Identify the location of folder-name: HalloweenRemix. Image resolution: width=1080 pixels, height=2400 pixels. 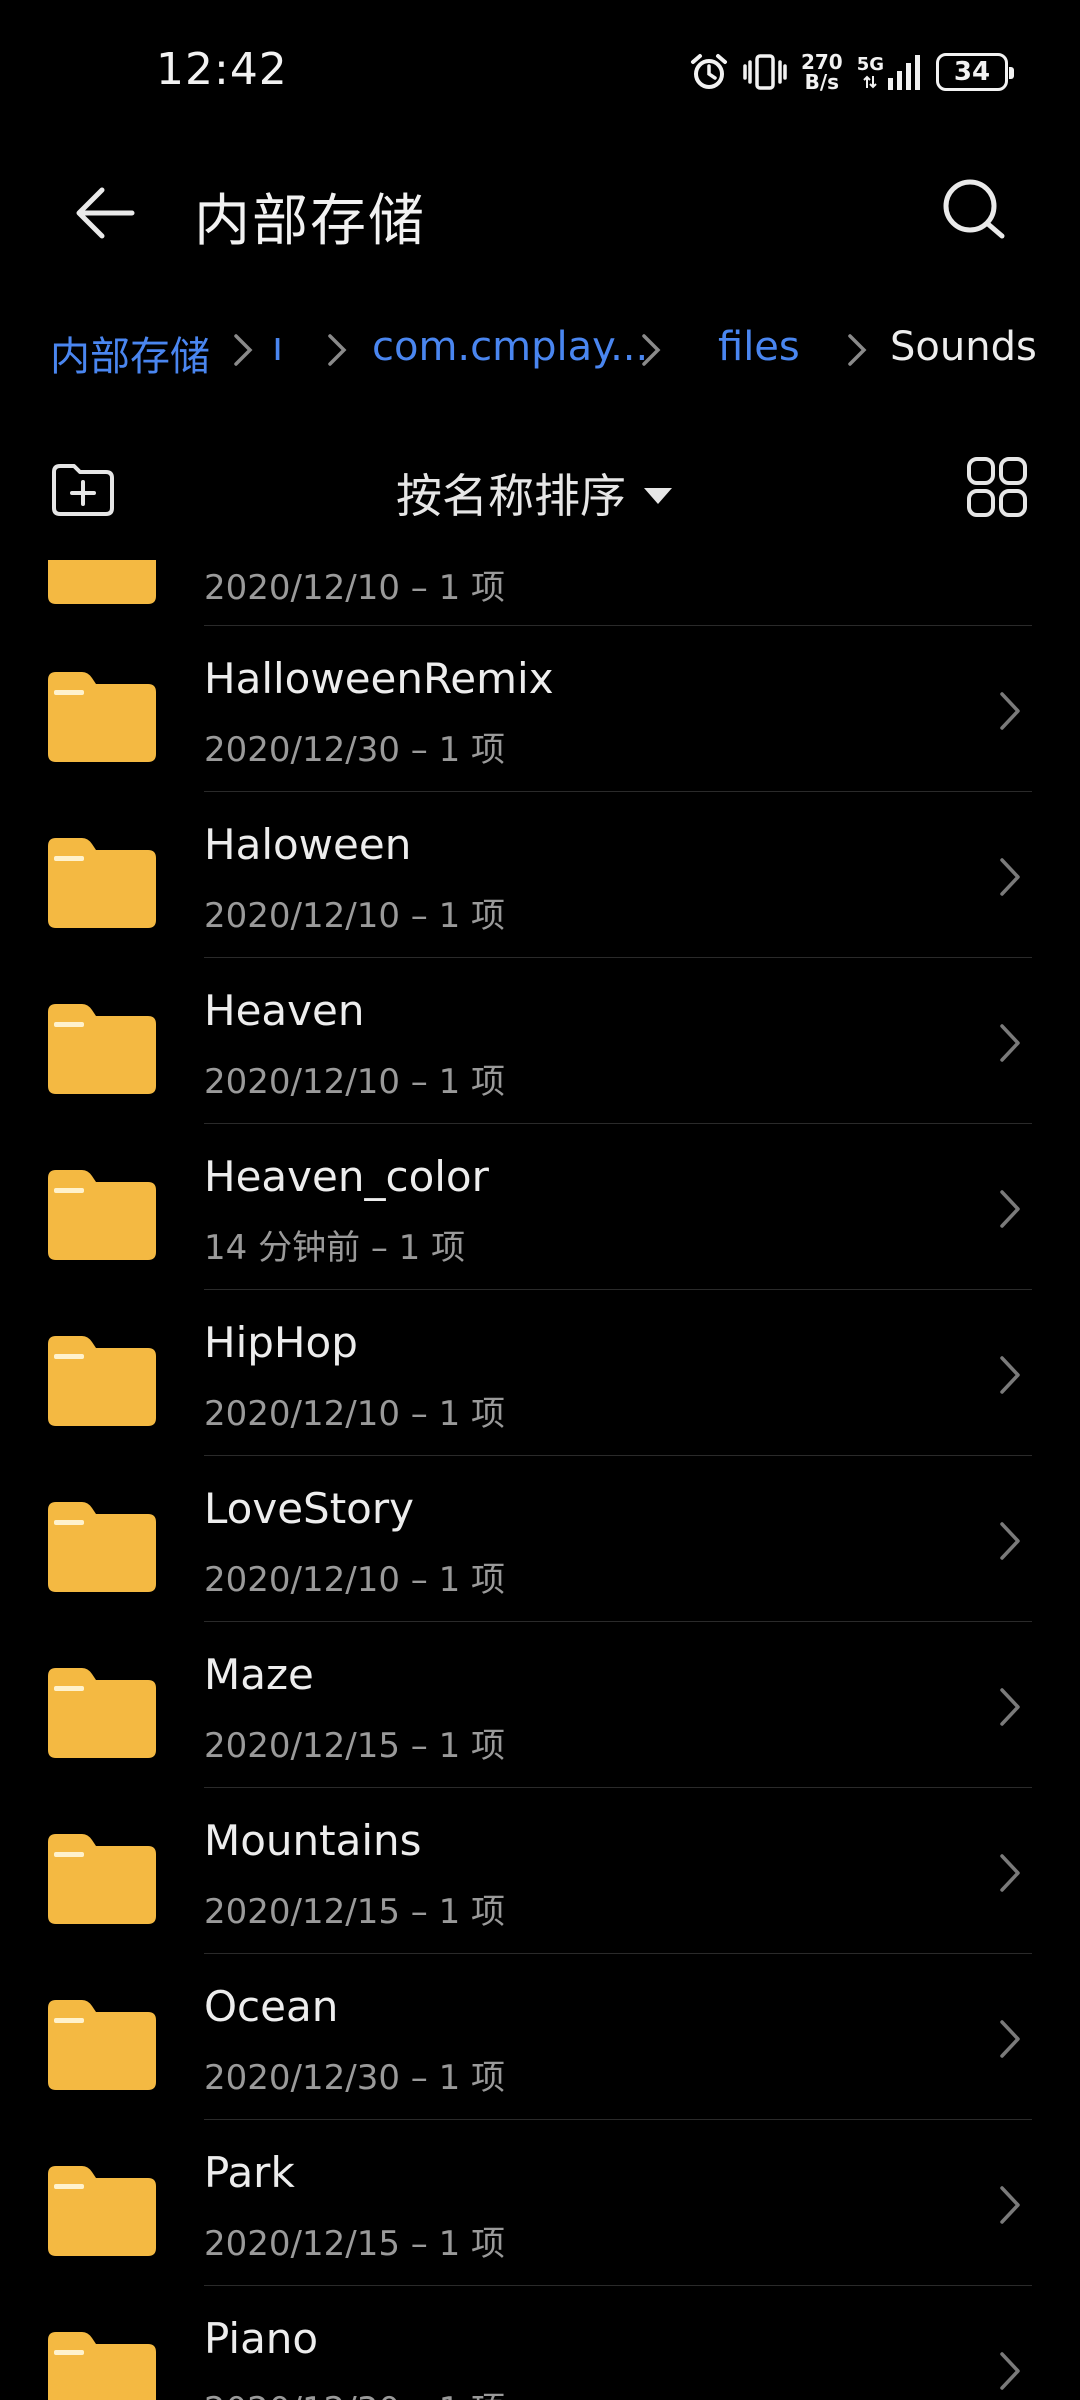
(379, 678).